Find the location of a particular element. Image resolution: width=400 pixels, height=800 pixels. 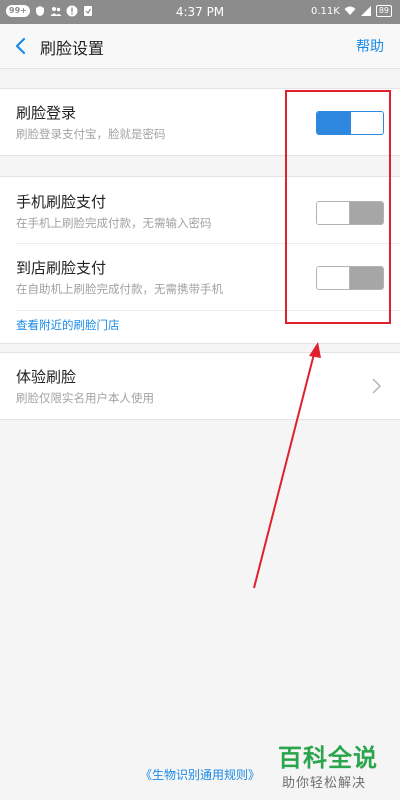

battery-icon: 89 is located at coordinates (383, 11).